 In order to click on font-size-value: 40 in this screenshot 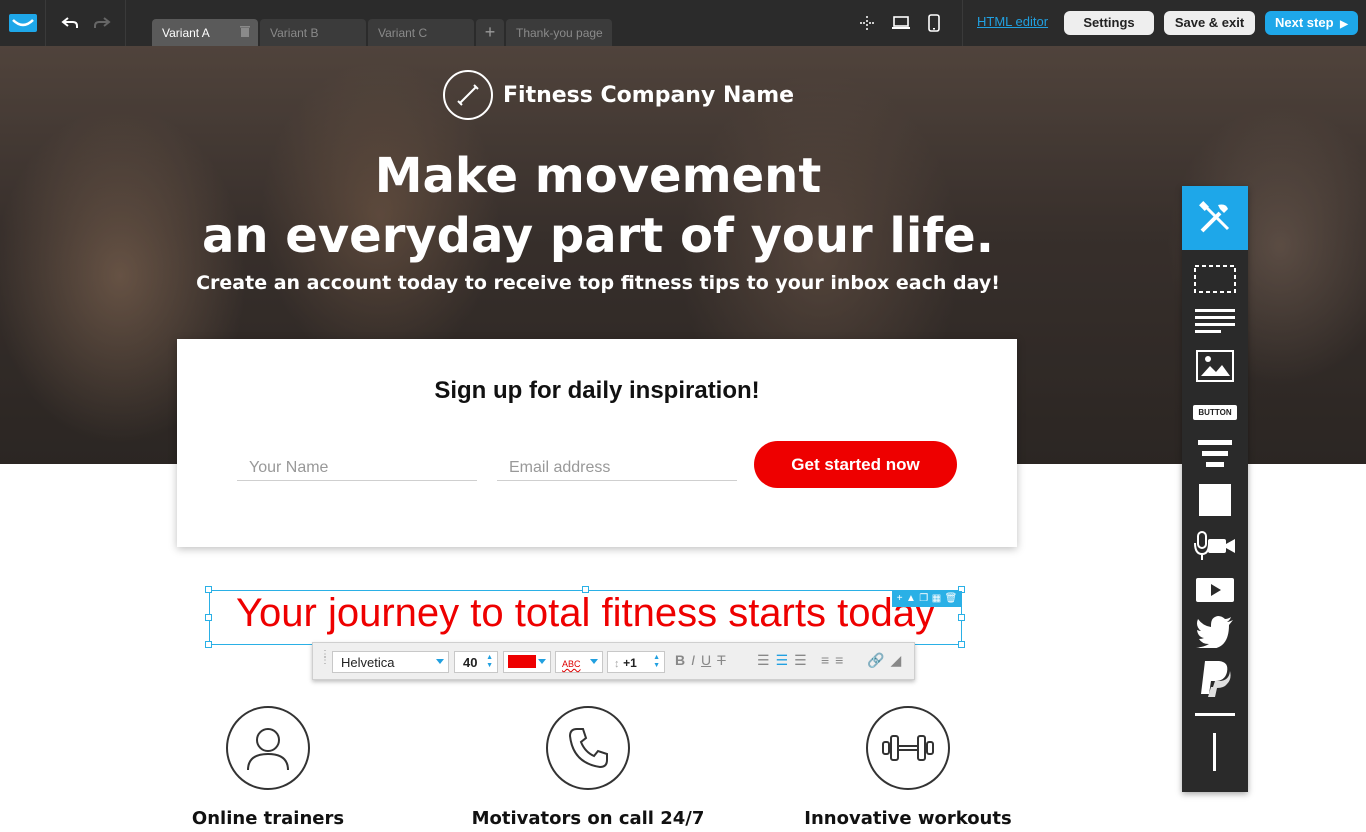, I will do `click(470, 662)`.